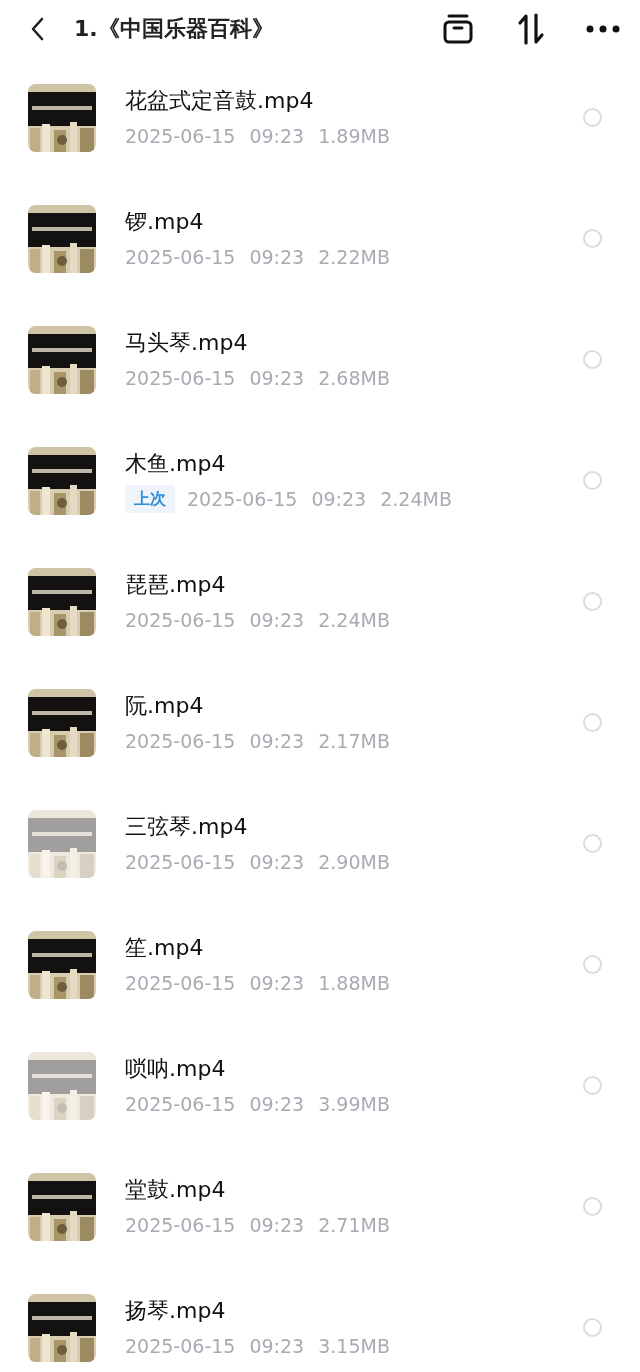 This screenshot has height=1372, width=640. I want to click on file-size: 2.17MB, so click(354, 741).